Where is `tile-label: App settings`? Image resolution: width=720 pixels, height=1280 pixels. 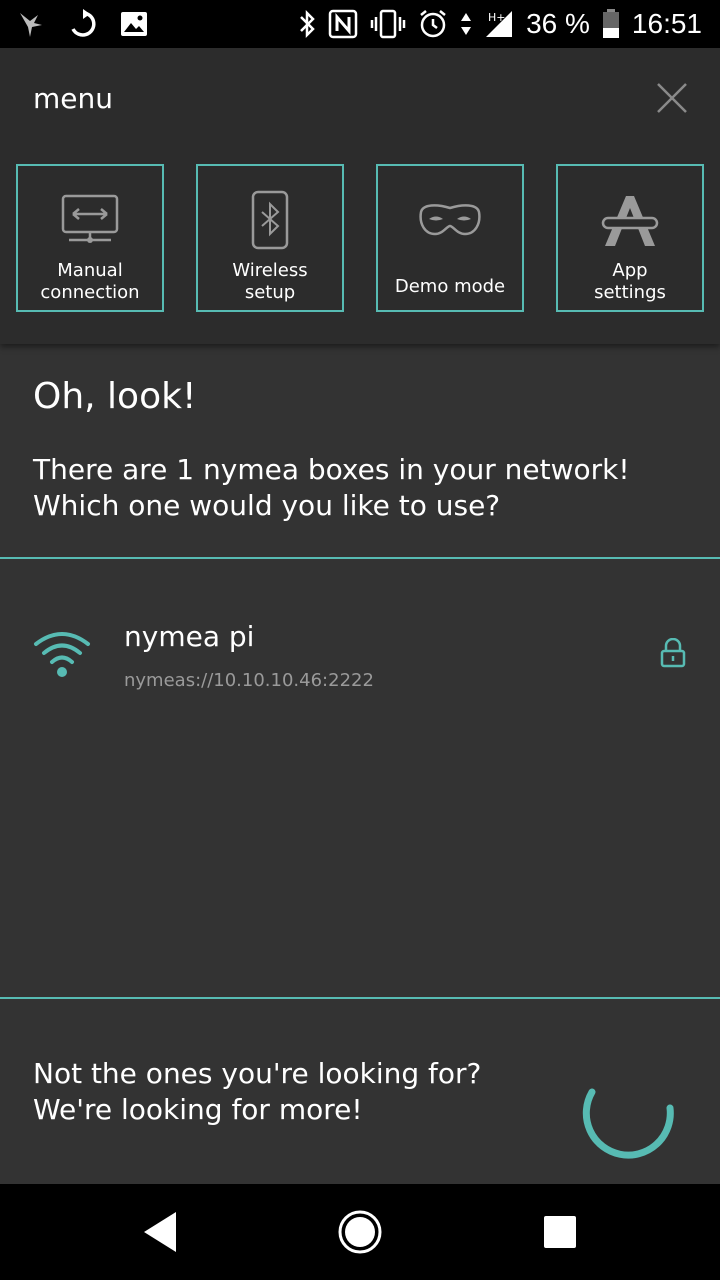
tile-label: App settings is located at coordinates (630, 281).